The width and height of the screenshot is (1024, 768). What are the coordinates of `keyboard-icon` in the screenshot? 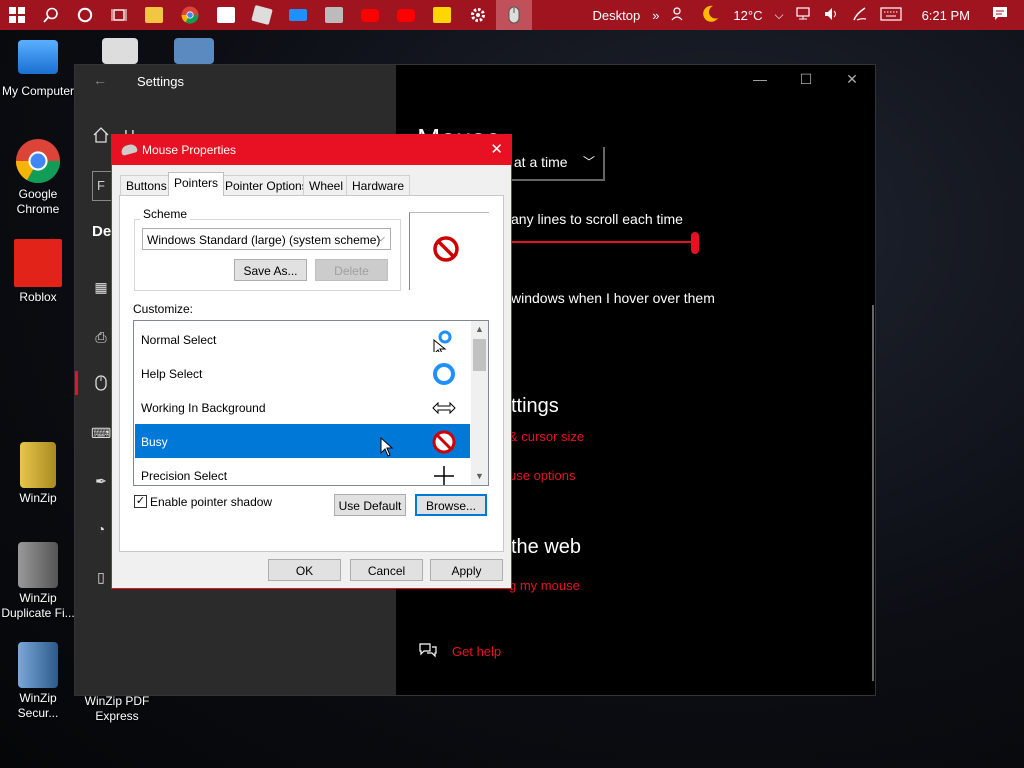 It's located at (891, 15).